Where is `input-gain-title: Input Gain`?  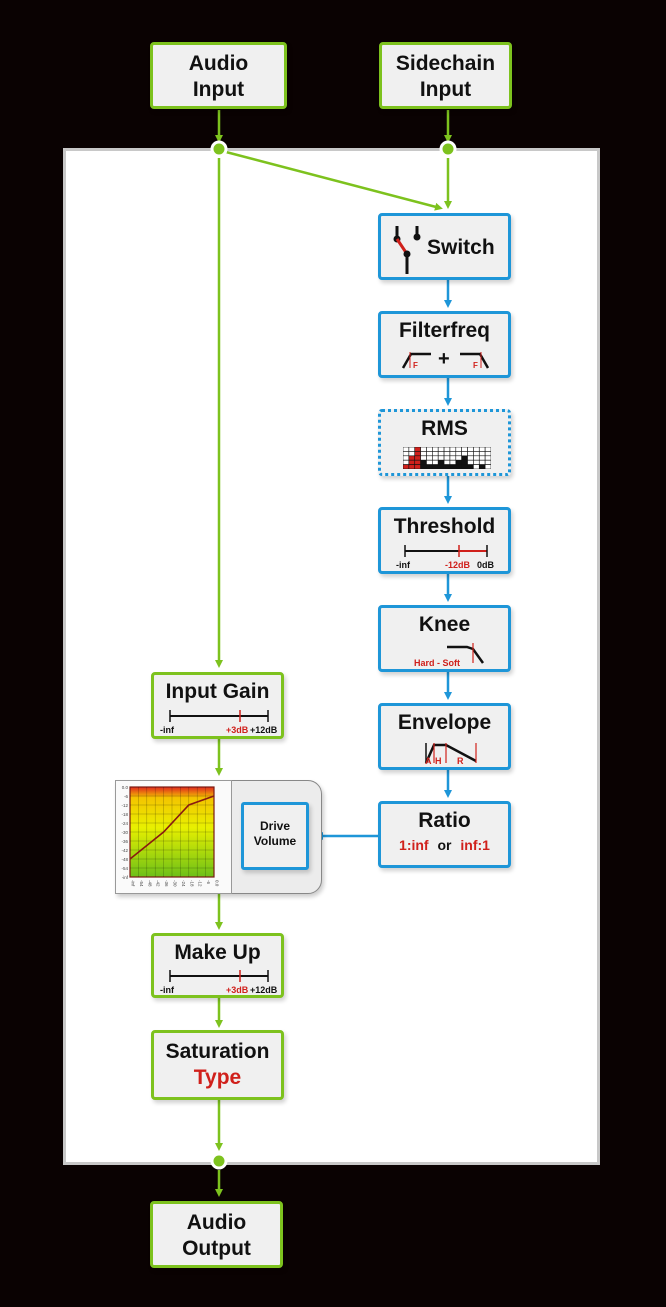 input-gain-title: Input Gain is located at coordinates (217, 691).